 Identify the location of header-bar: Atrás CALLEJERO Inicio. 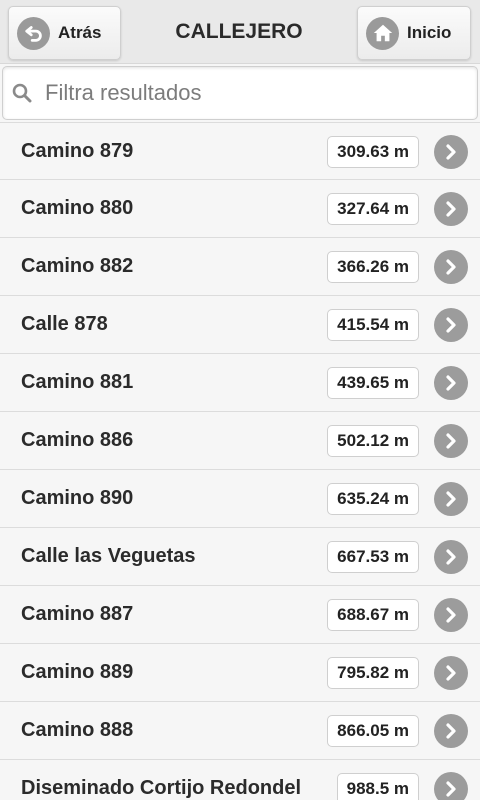
(240, 32).